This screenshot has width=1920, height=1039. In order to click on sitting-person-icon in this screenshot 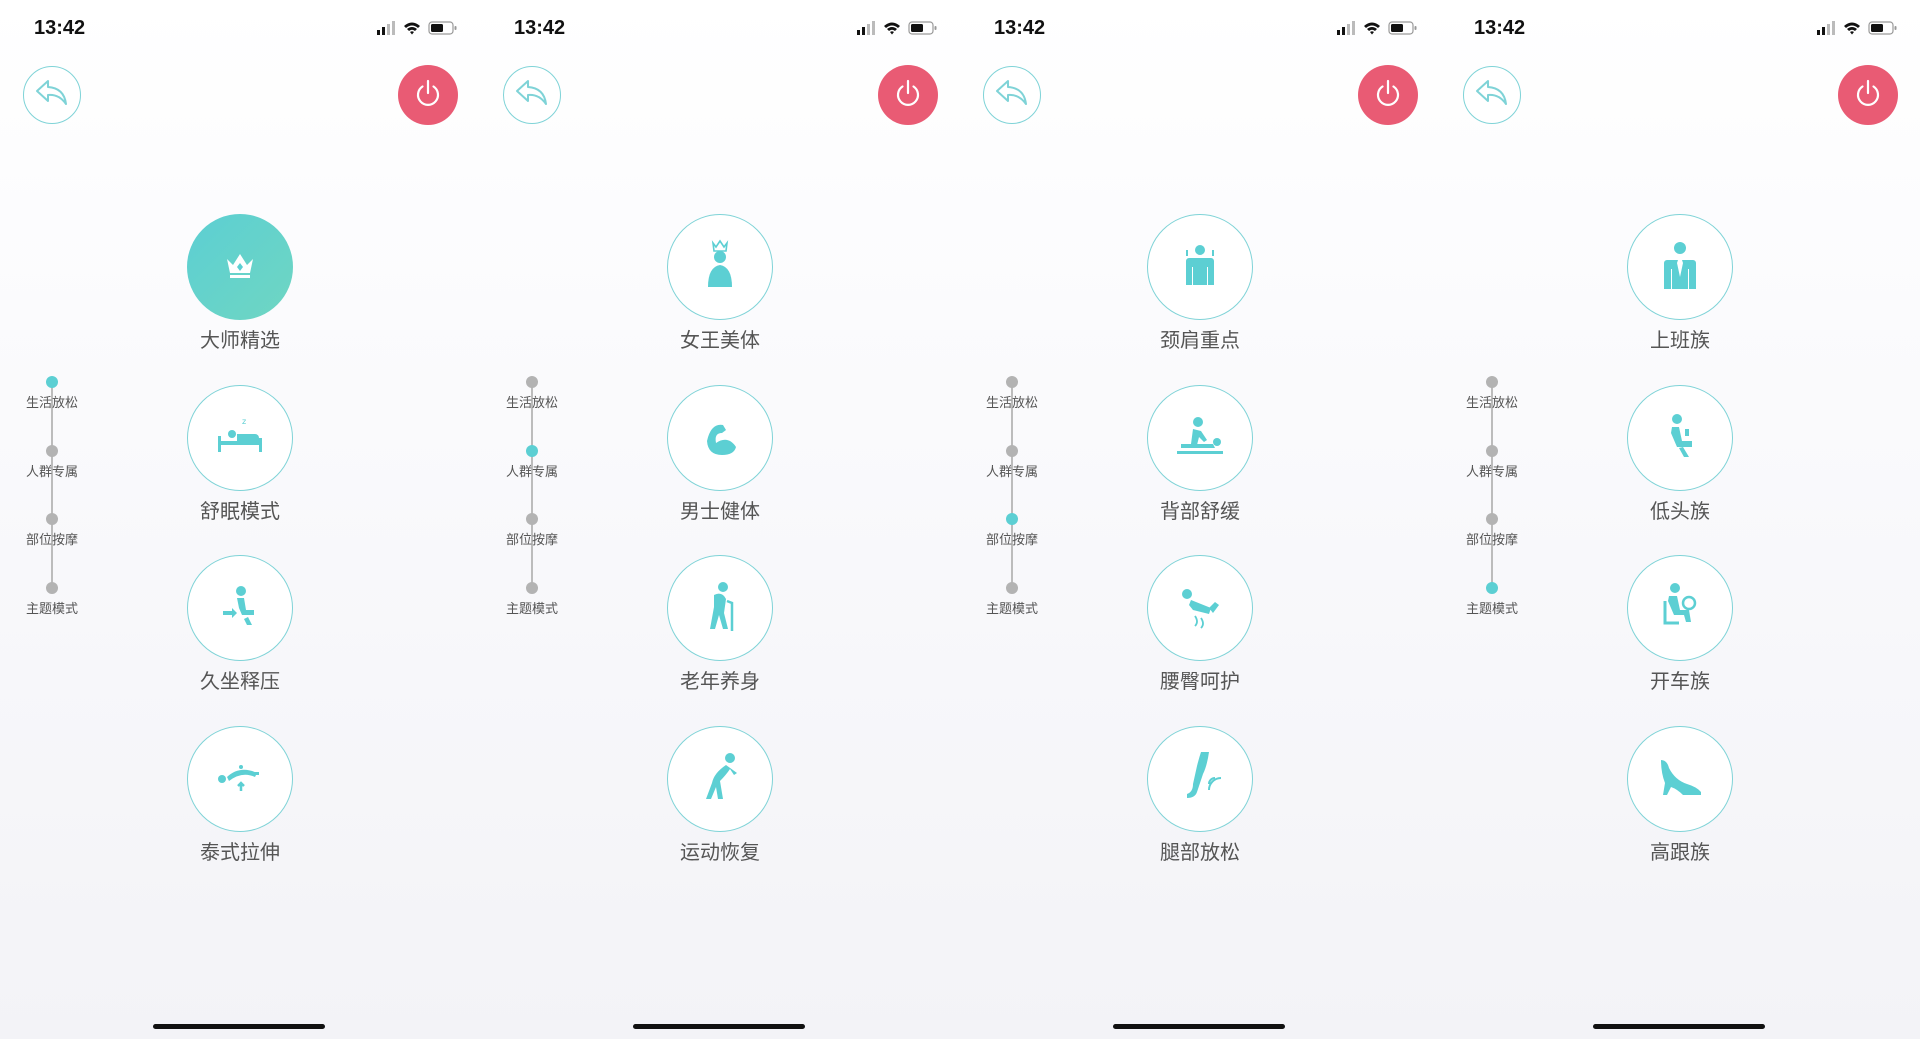, I will do `click(240, 608)`.